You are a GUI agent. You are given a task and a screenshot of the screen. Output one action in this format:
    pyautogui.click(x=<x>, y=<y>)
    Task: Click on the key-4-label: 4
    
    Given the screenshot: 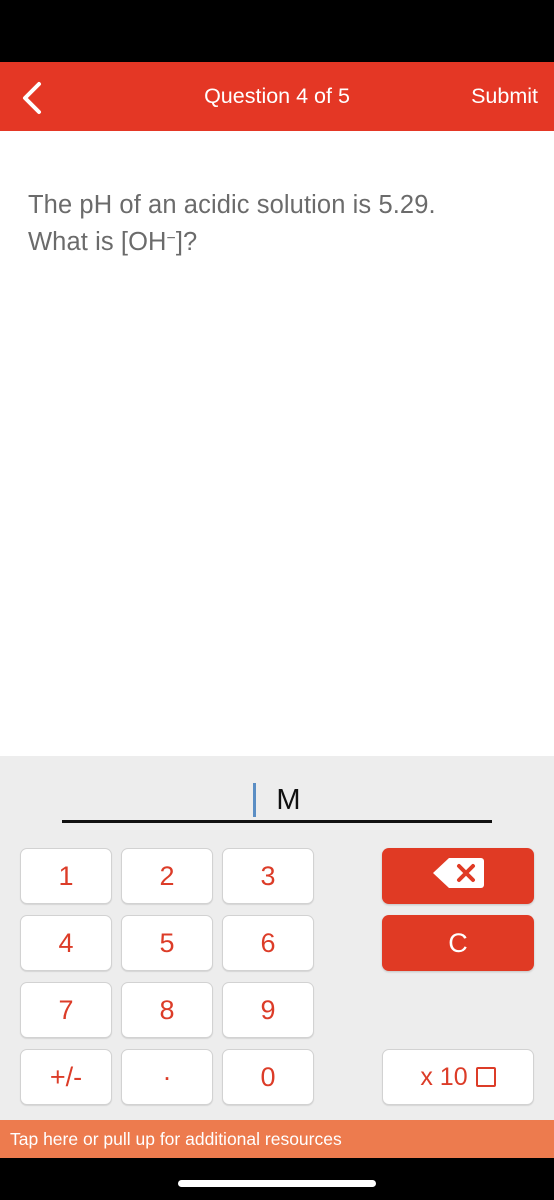 What is the action you would take?
    pyautogui.click(x=66, y=942)
    